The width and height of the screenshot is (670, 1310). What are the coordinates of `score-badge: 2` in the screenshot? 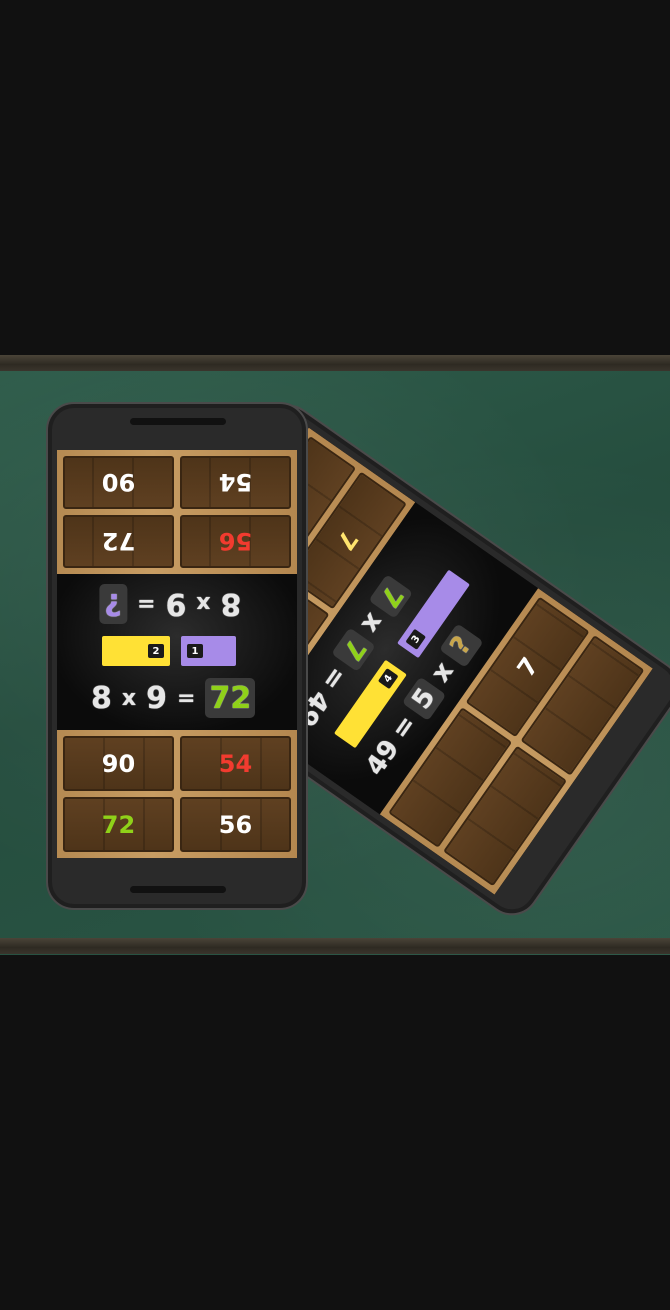 It's located at (156, 651).